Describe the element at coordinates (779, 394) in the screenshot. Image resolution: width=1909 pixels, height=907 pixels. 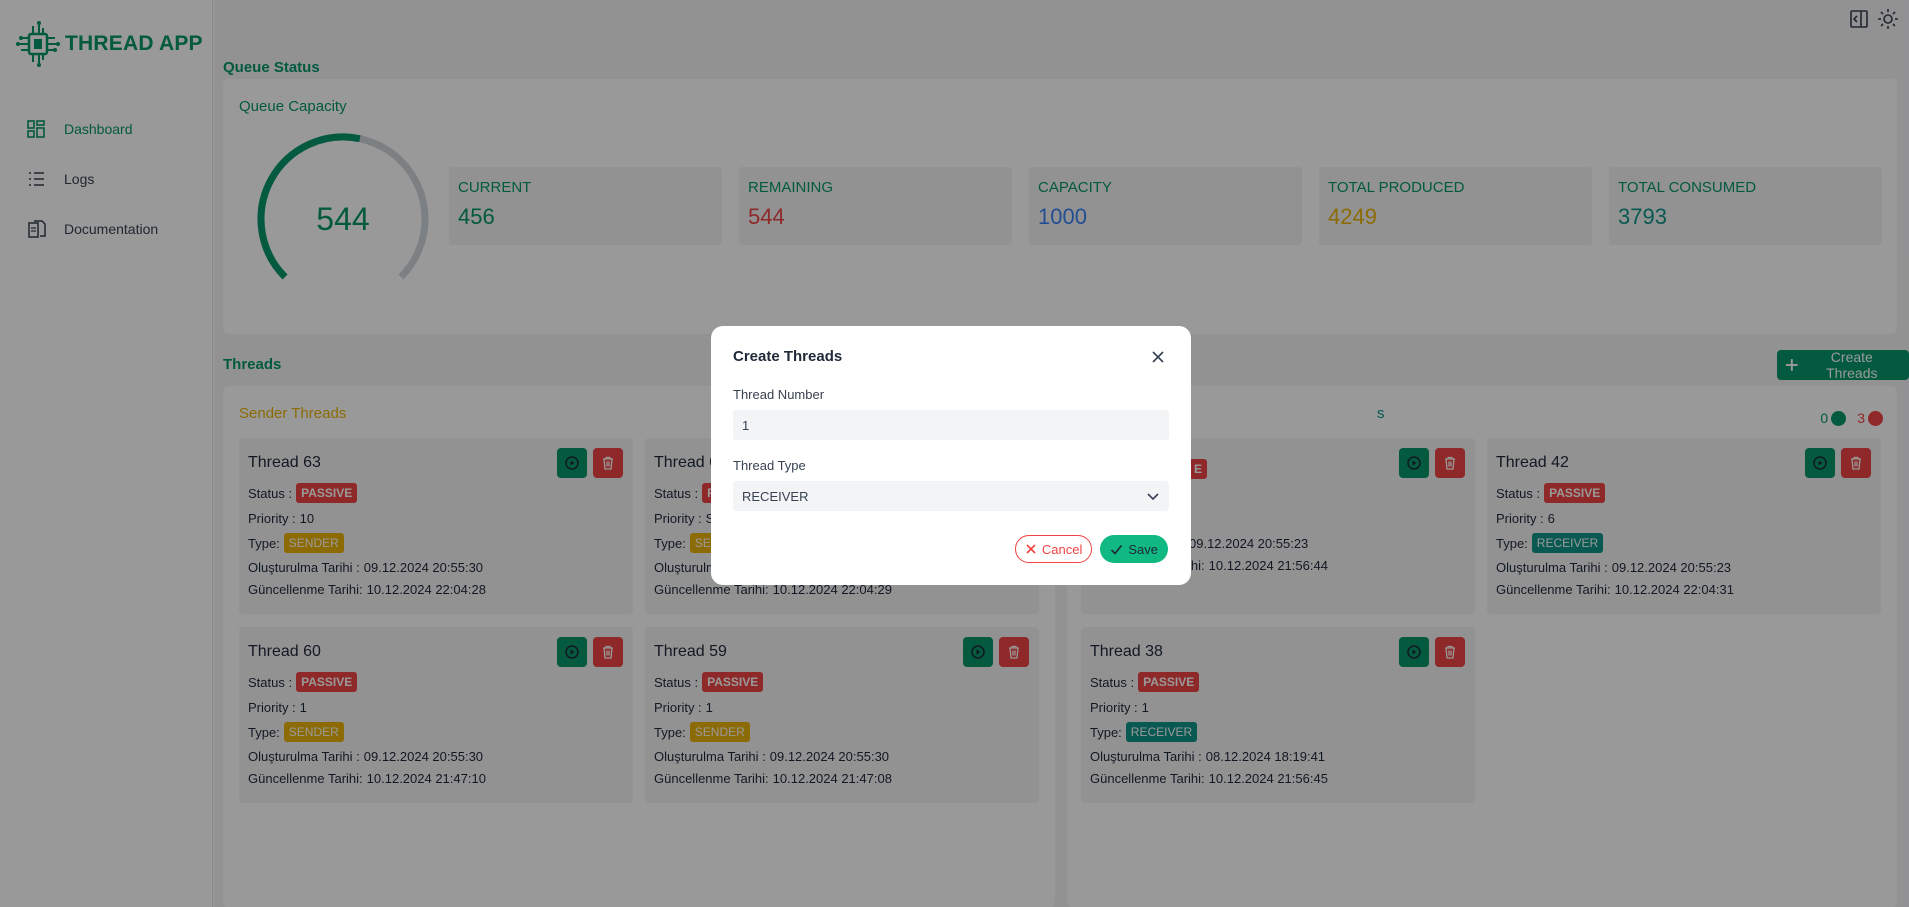
I see `thread-number-label: Thread Number` at that location.